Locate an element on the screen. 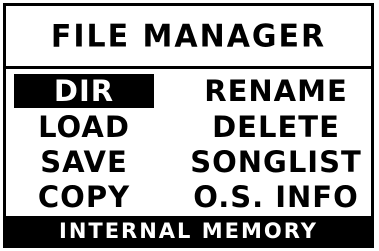  title-divider is located at coordinates (188, 67).